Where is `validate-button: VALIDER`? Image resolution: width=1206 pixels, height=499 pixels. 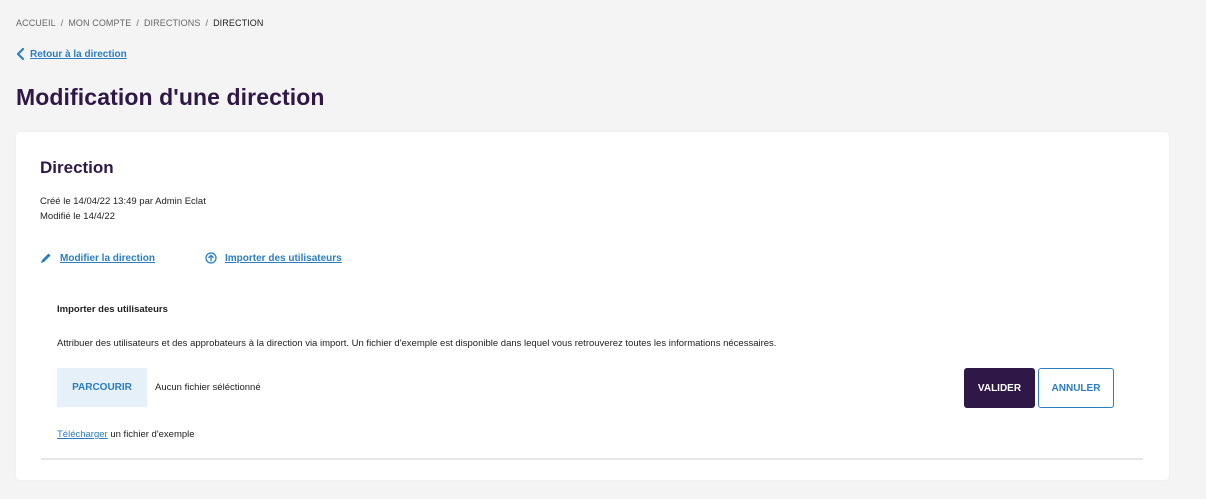 validate-button: VALIDER is located at coordinates (999, 388).